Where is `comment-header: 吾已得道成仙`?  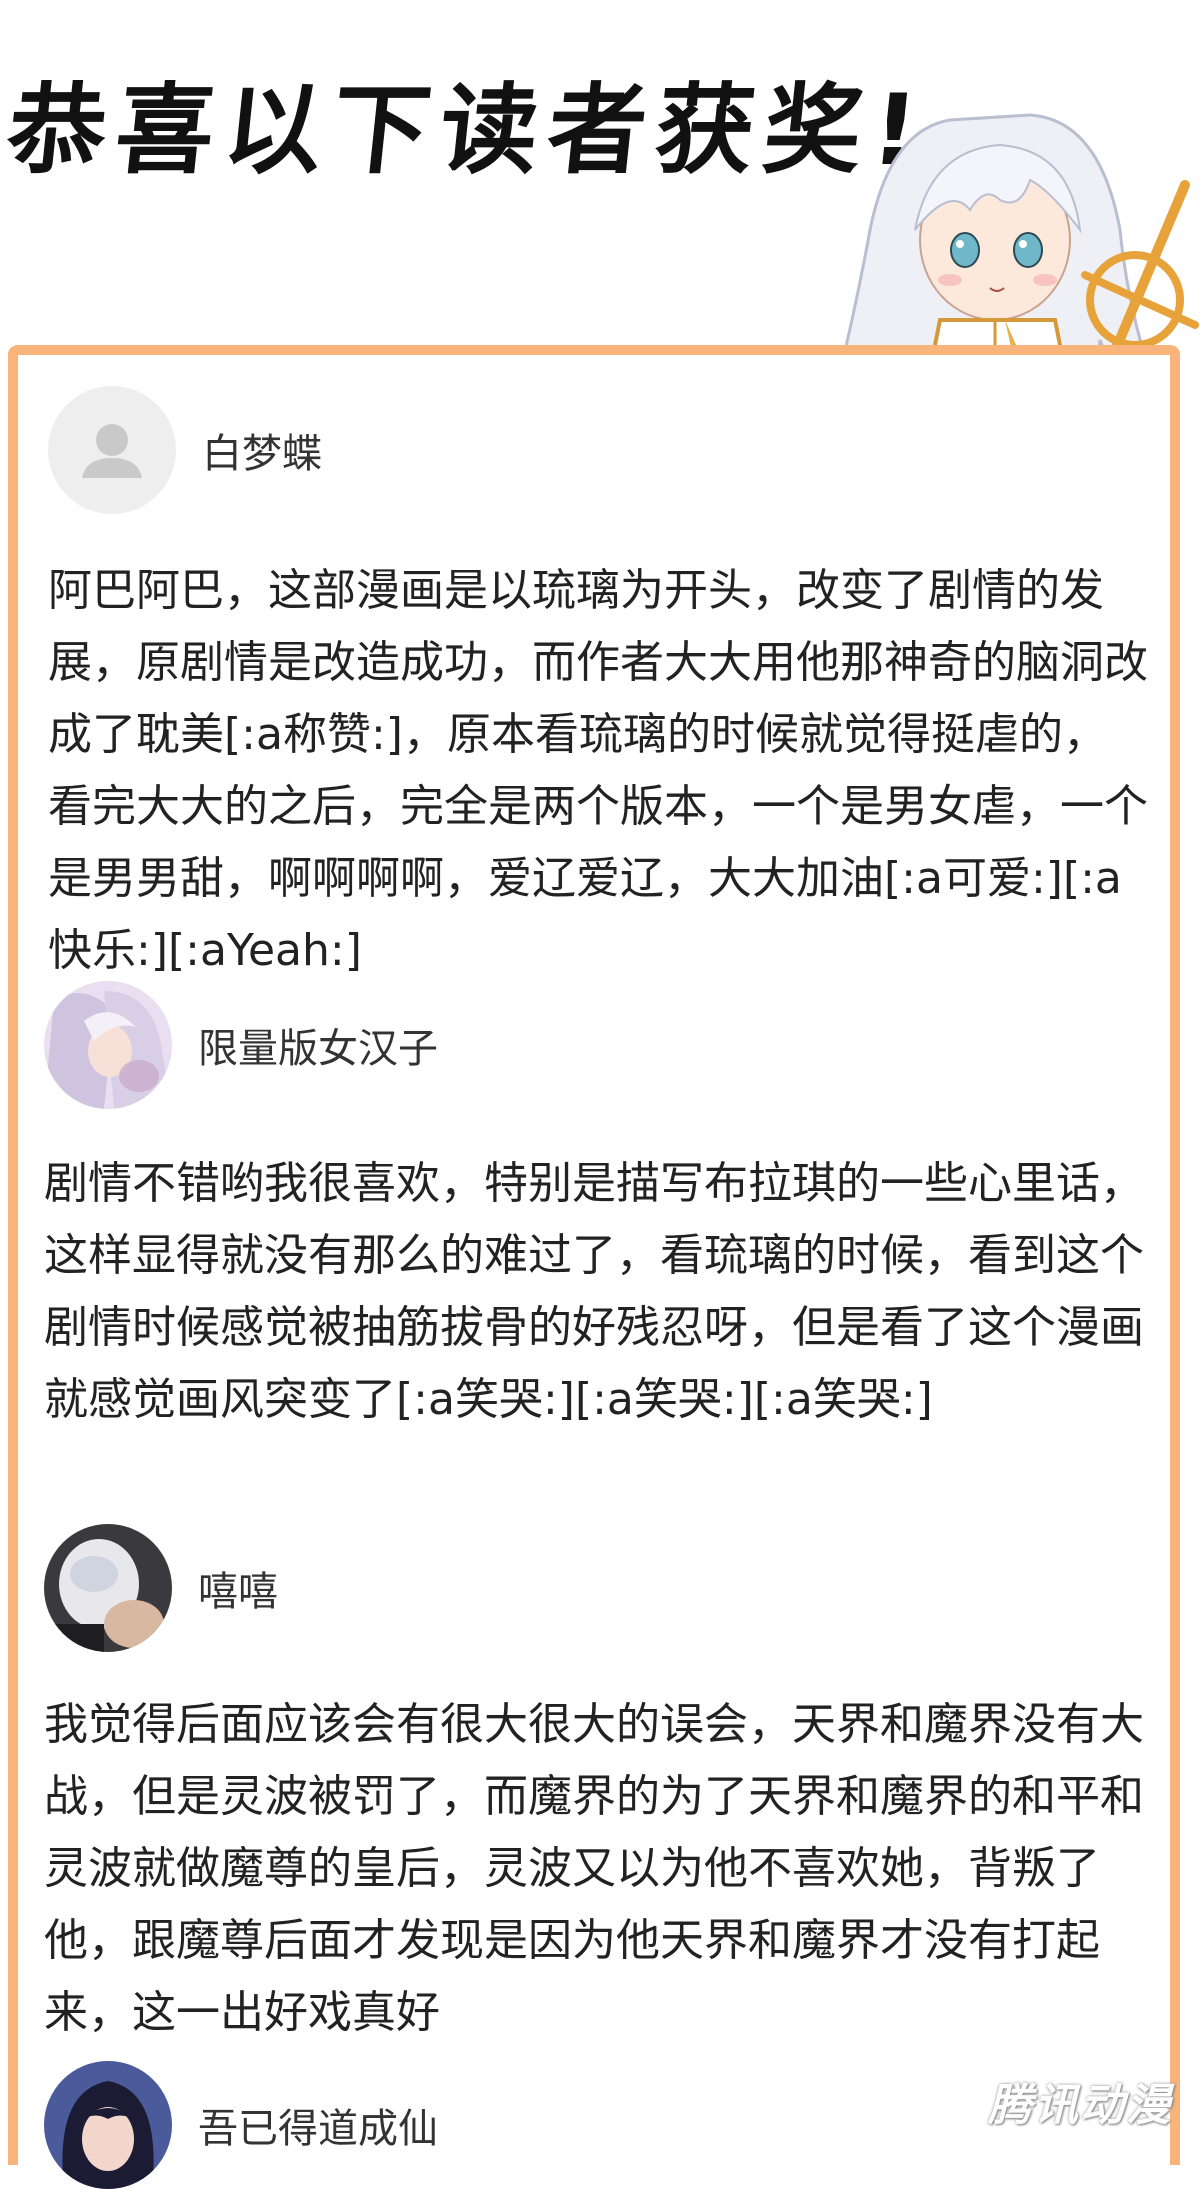 comment-header: 吾已得道成仙 is located at coordinates (594, 2125).